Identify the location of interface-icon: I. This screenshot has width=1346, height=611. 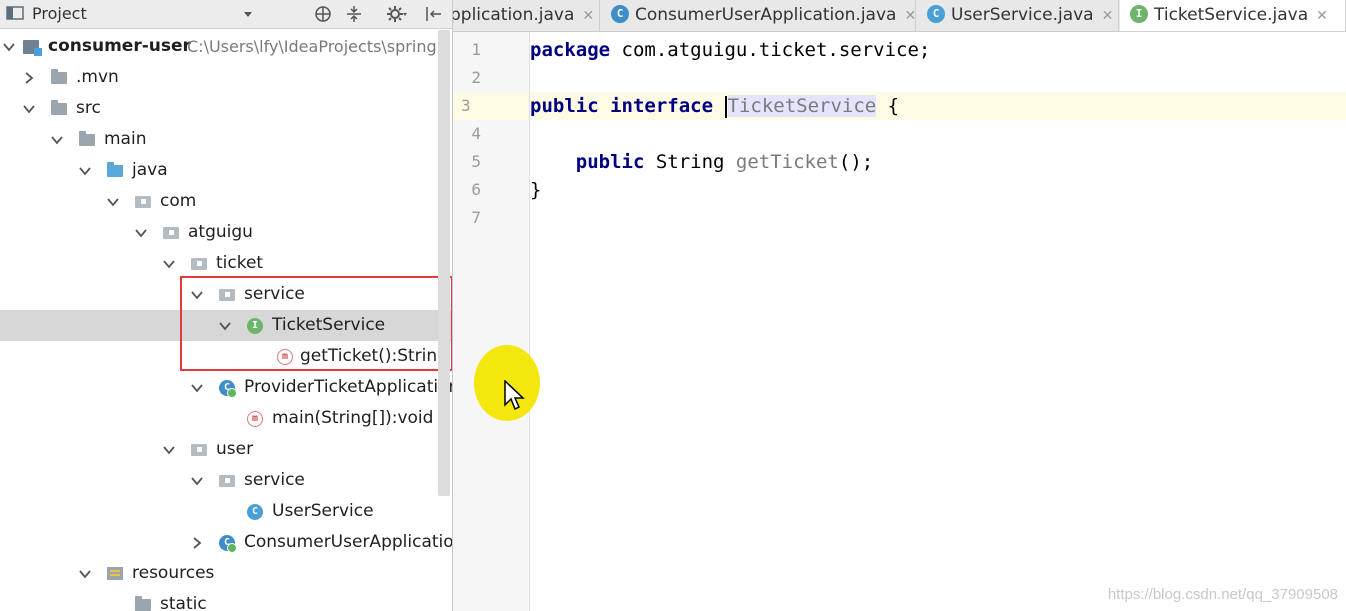
(1139, 13).